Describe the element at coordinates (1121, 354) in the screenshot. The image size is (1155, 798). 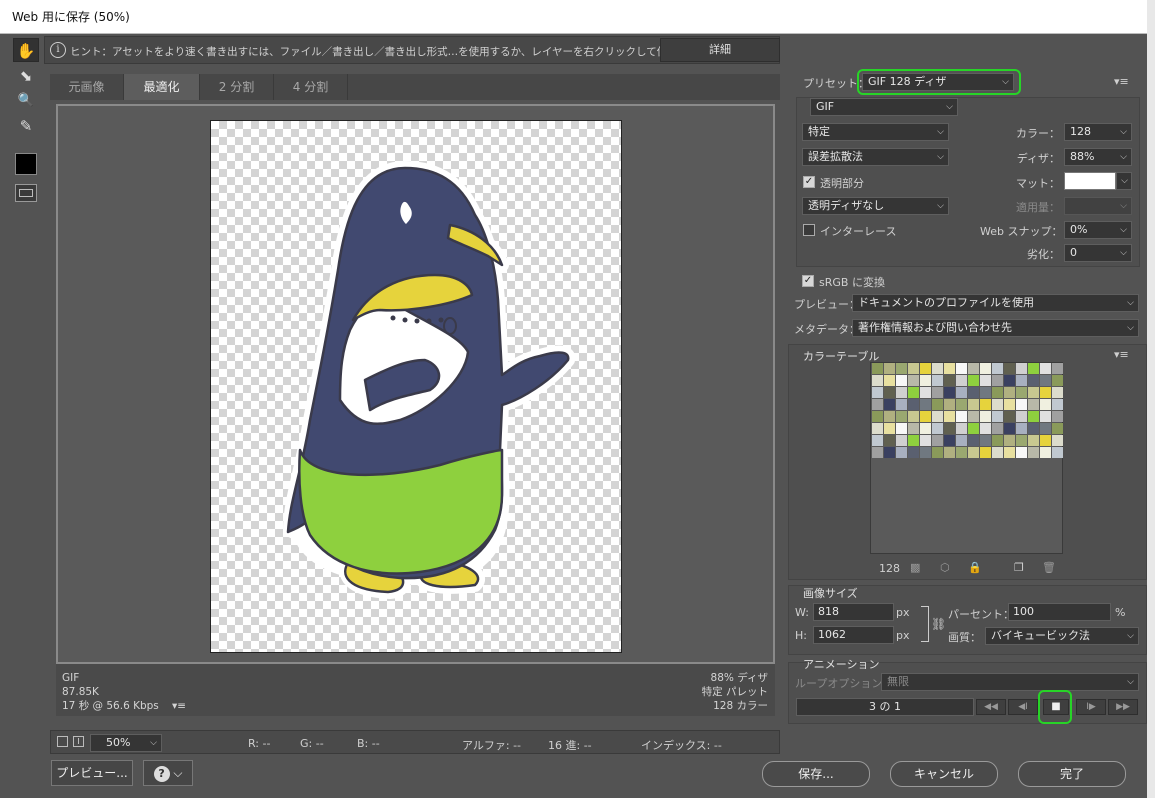
I see `color-table-menu-icon: ▾≡` at that location.